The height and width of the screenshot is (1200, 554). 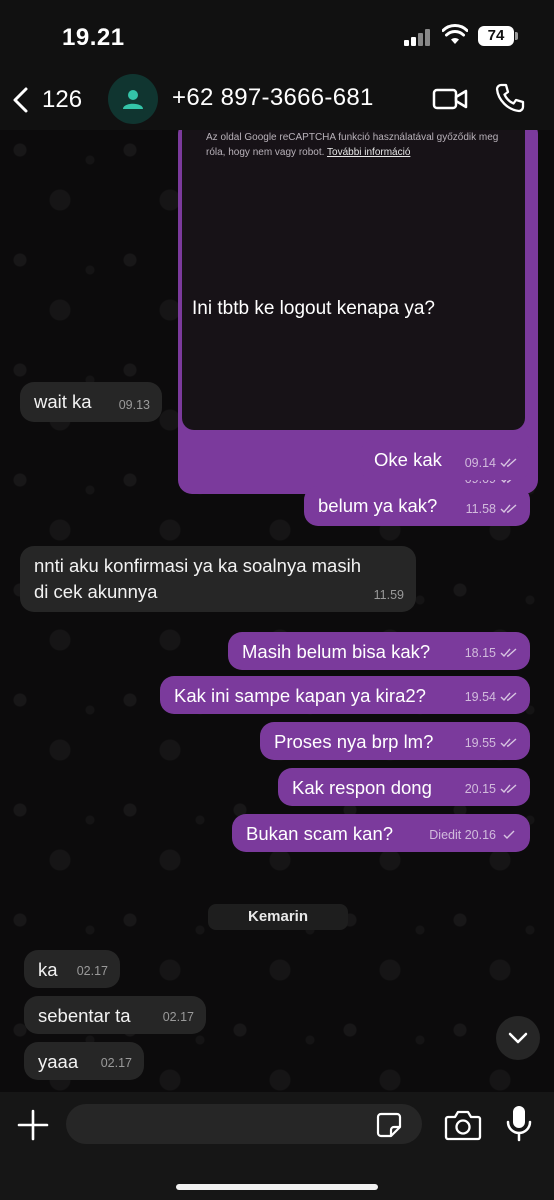 What do you see at coordinates (300, 695) in the screenshot?
I see `message-text: Kak ini sampe kapan ya kira2?` at bounding box center [300, 695].